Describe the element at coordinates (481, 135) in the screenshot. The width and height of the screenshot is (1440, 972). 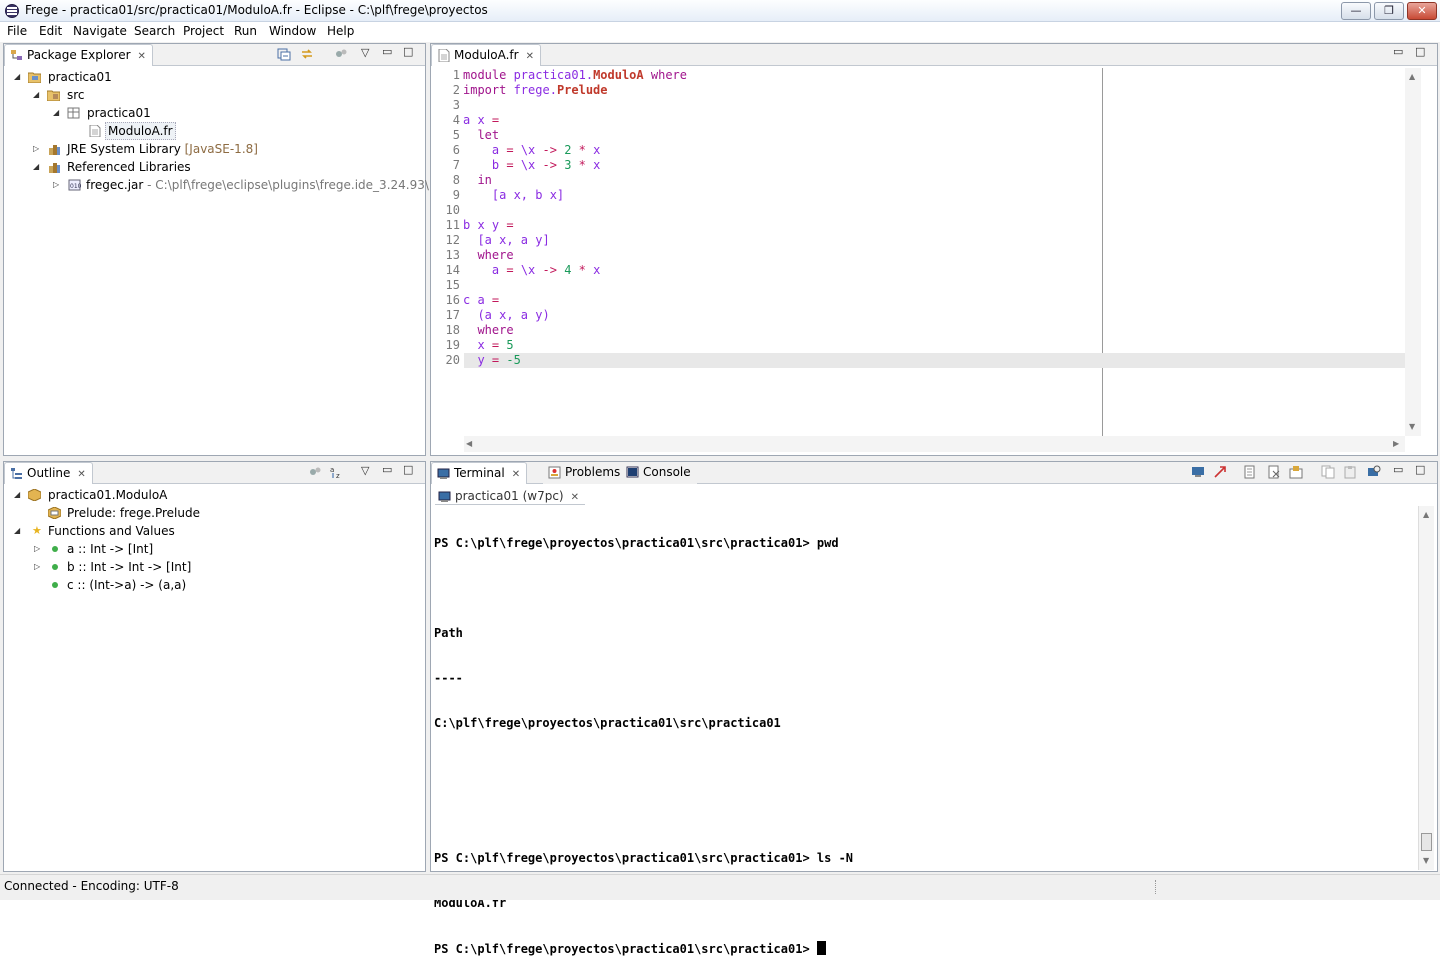
I see `code-line: let` at that location.